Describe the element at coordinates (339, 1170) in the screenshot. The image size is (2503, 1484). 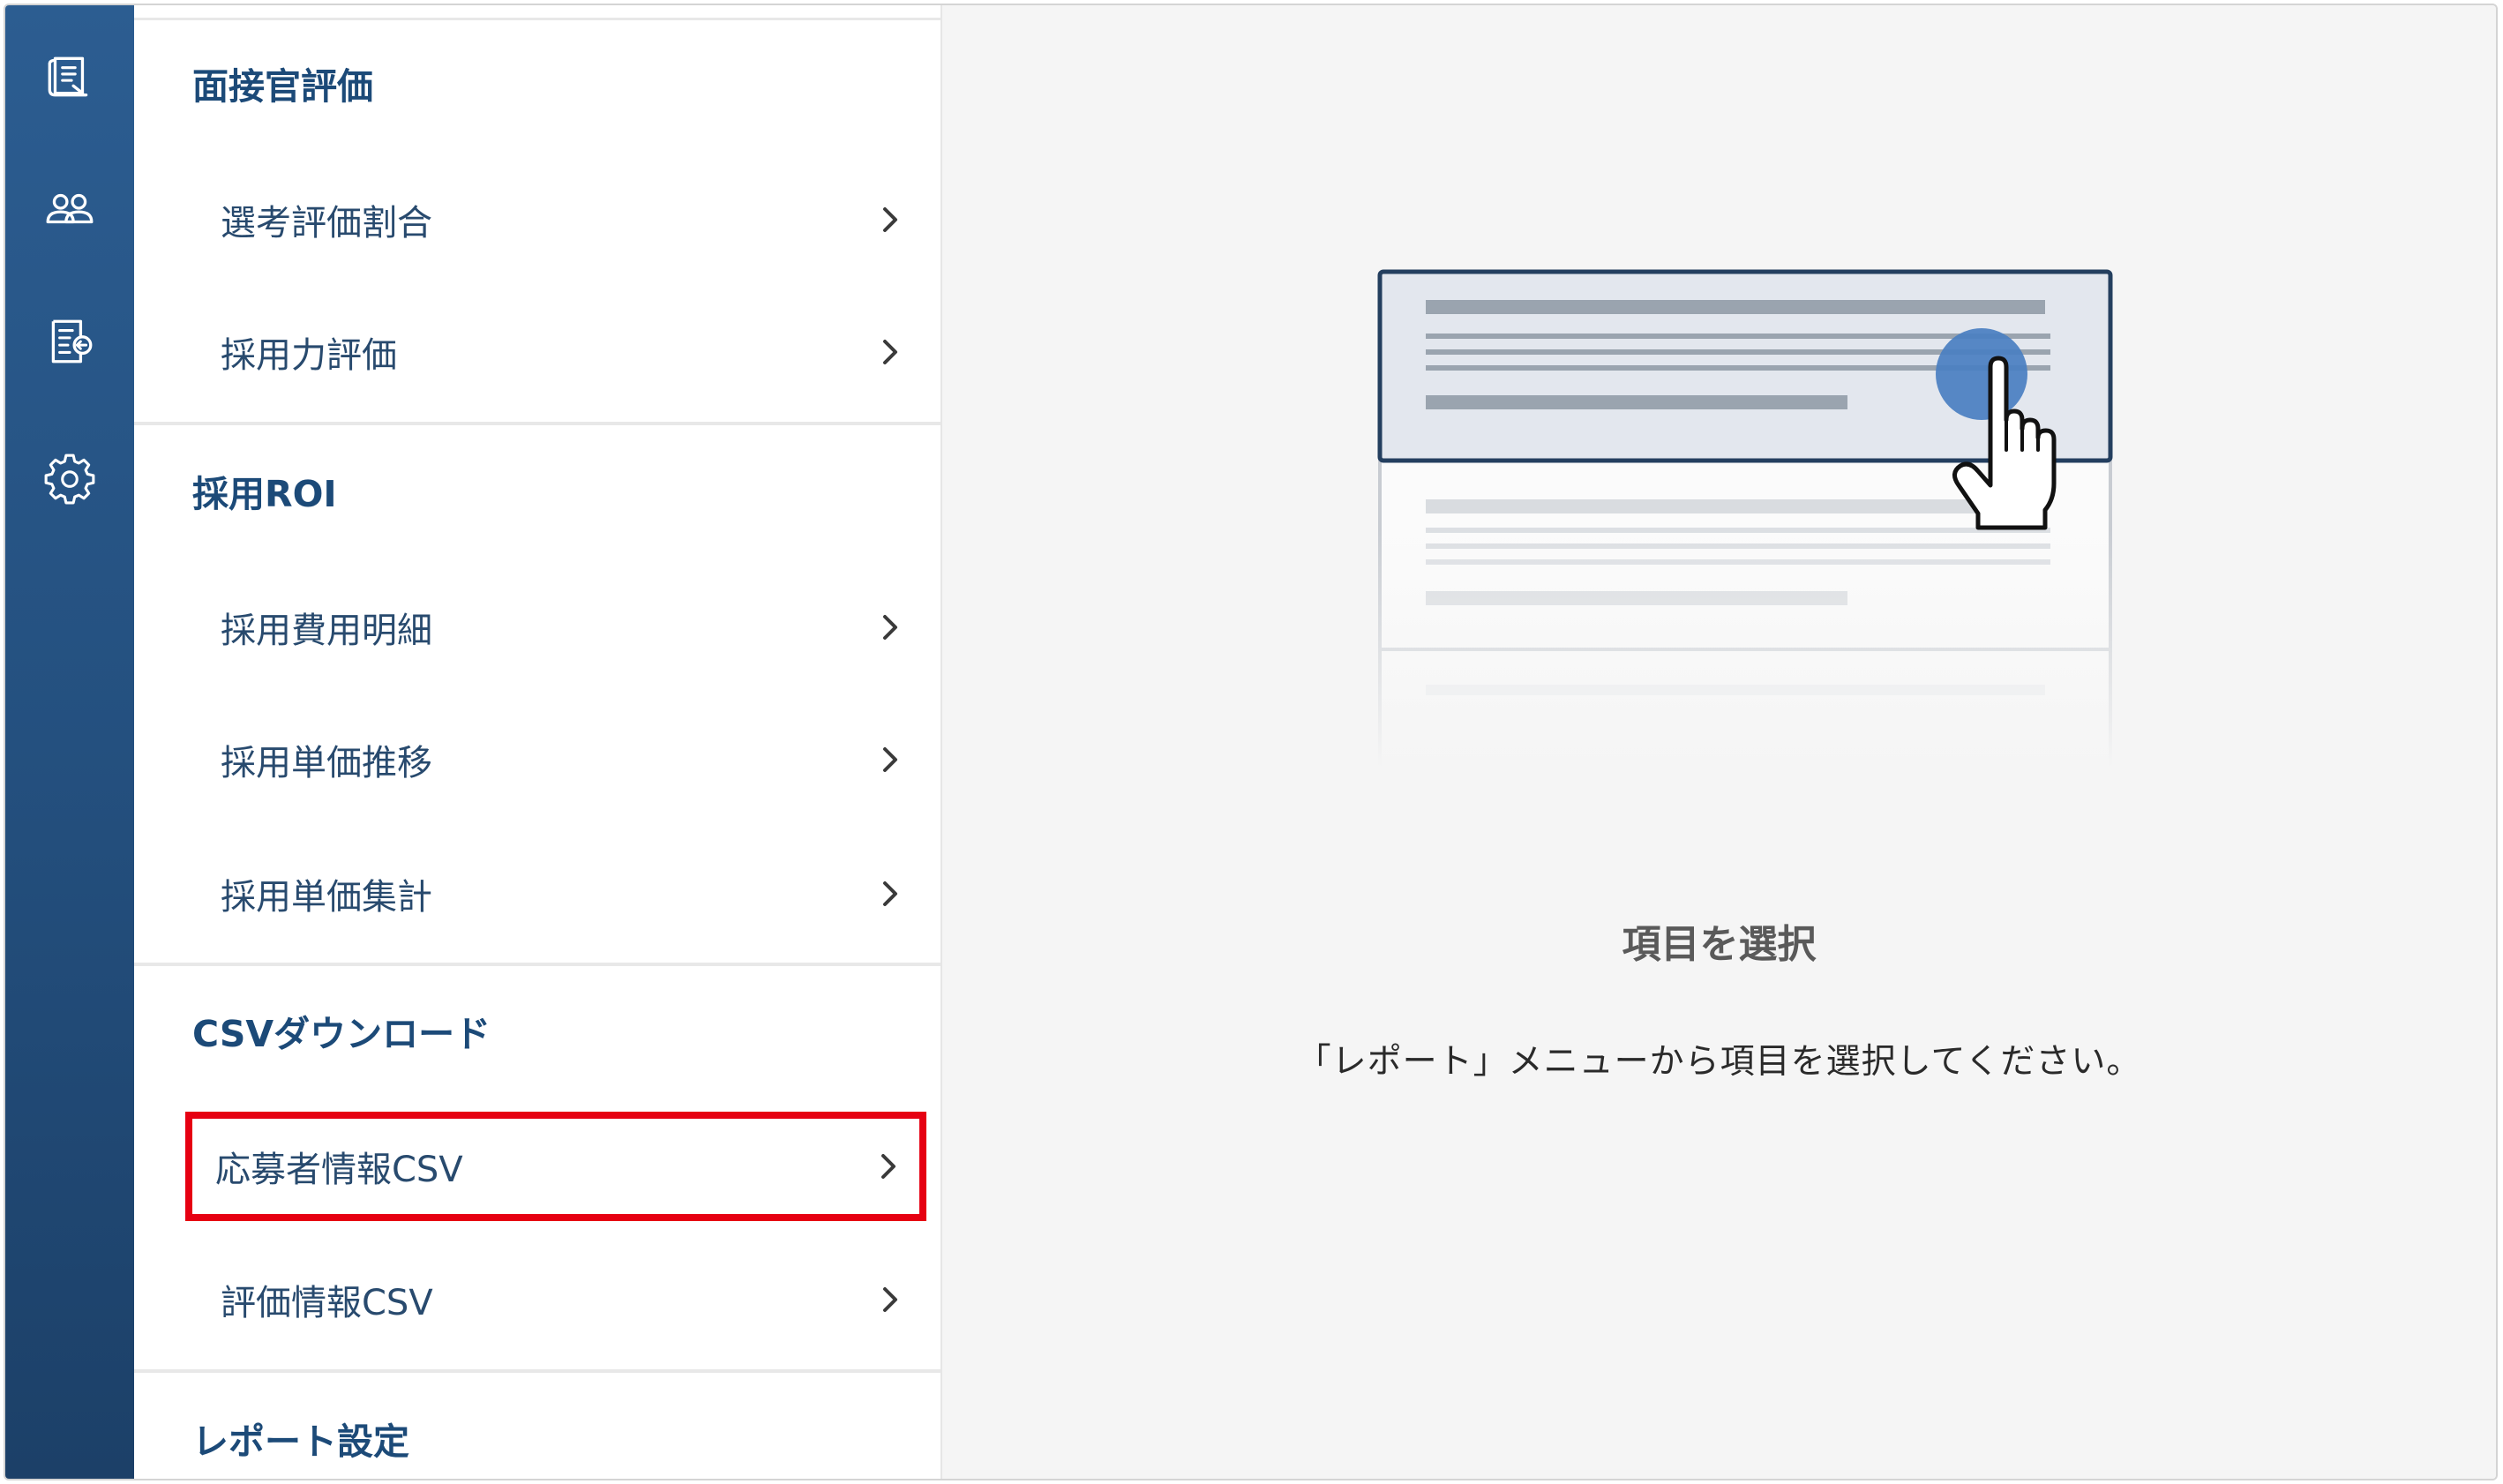
I see `menu-item-label: 応募者情報CSV` at that location.